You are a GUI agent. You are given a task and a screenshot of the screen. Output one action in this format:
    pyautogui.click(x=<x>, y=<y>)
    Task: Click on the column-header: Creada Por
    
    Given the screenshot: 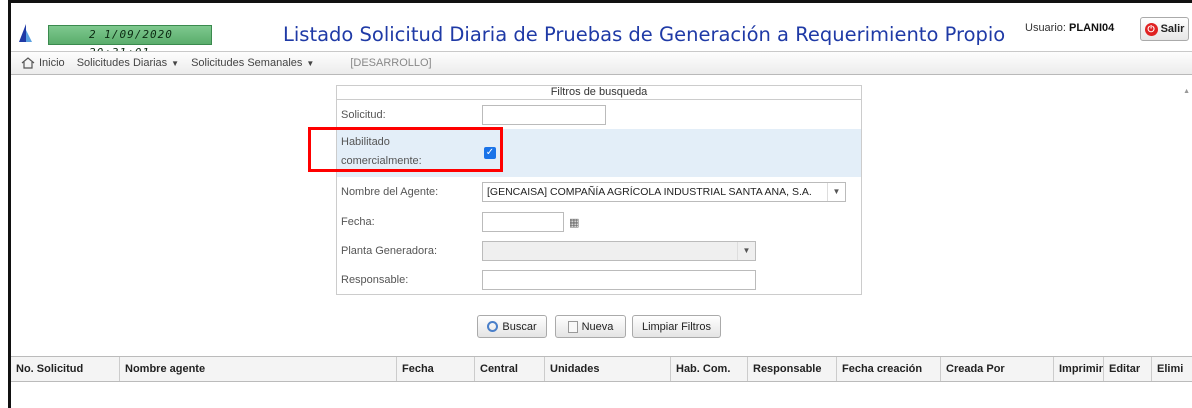 What is the action you would take?
    pyautogui.click(x=996, y=369)
    